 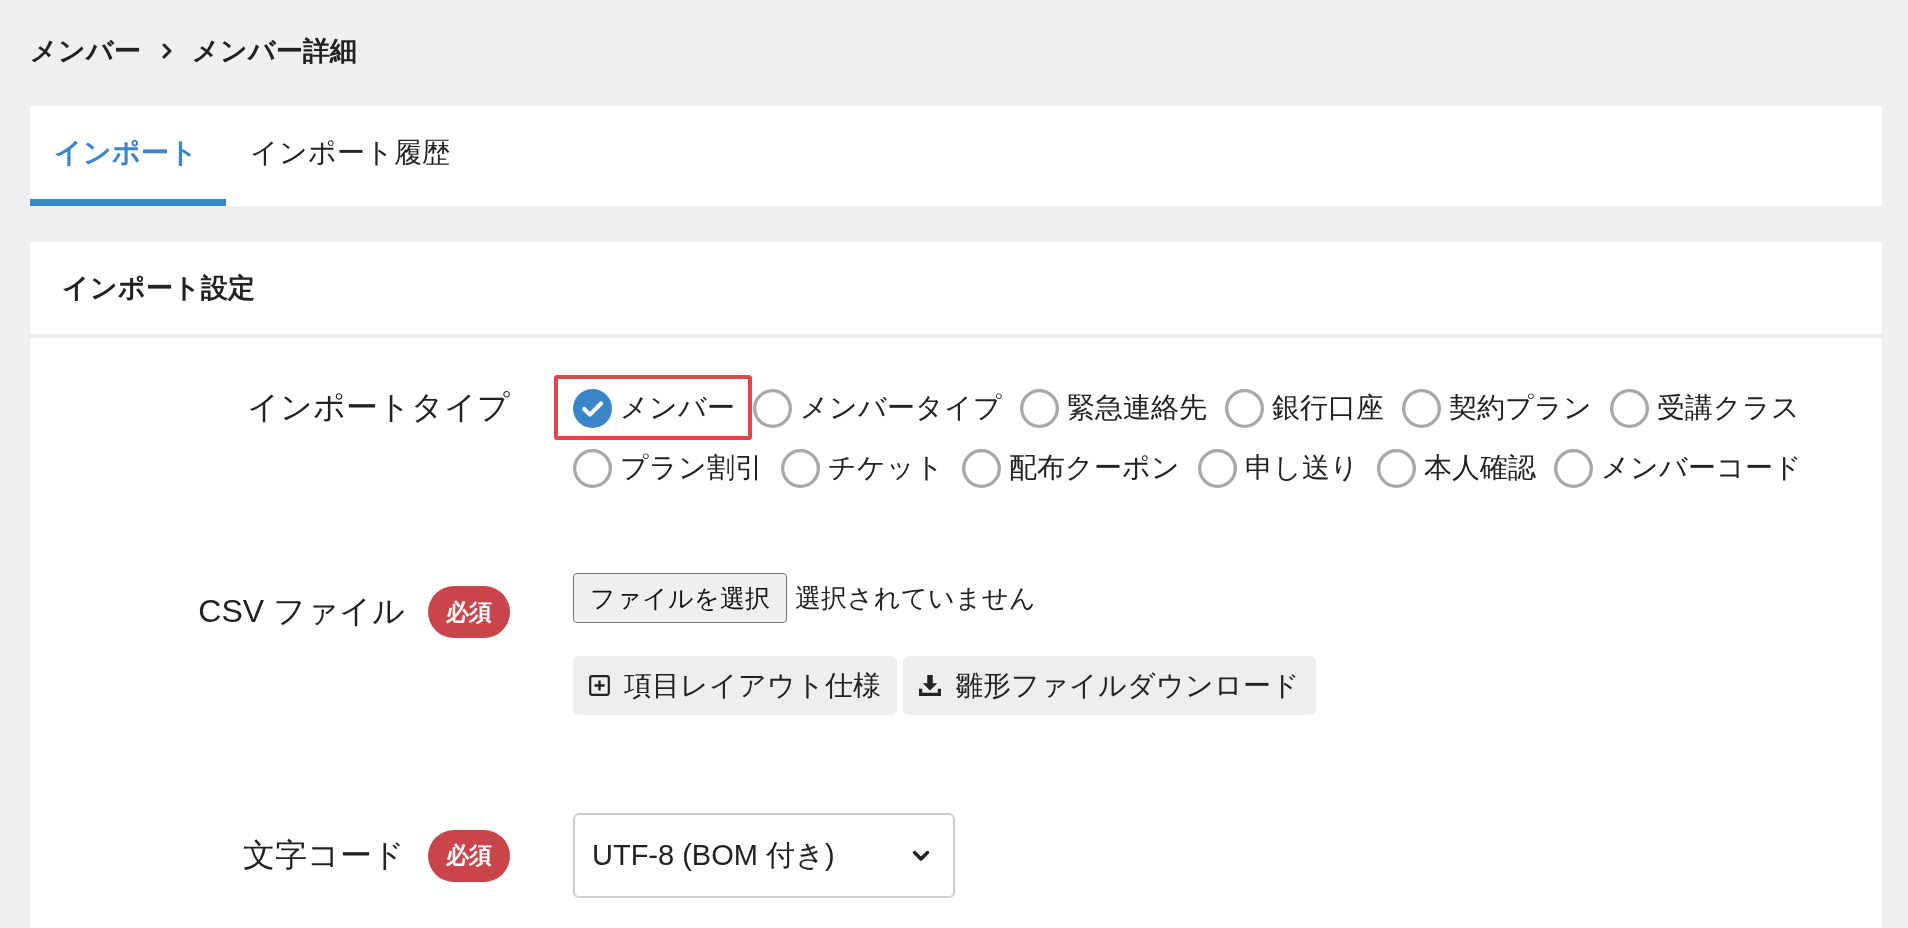 What do you see at coordinates (274, 51) in the screenshot?
I see `breadcrumb-current: メンバー詳細` at bounding box center [274, 51].